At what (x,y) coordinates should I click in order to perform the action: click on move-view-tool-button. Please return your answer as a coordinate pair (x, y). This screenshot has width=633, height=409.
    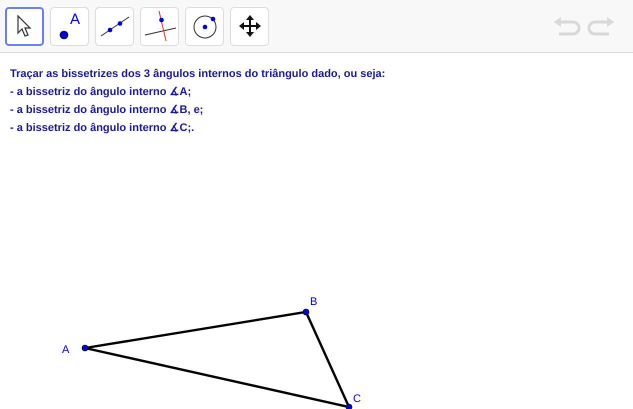
    Looking at the image, I should click on (249, 26).